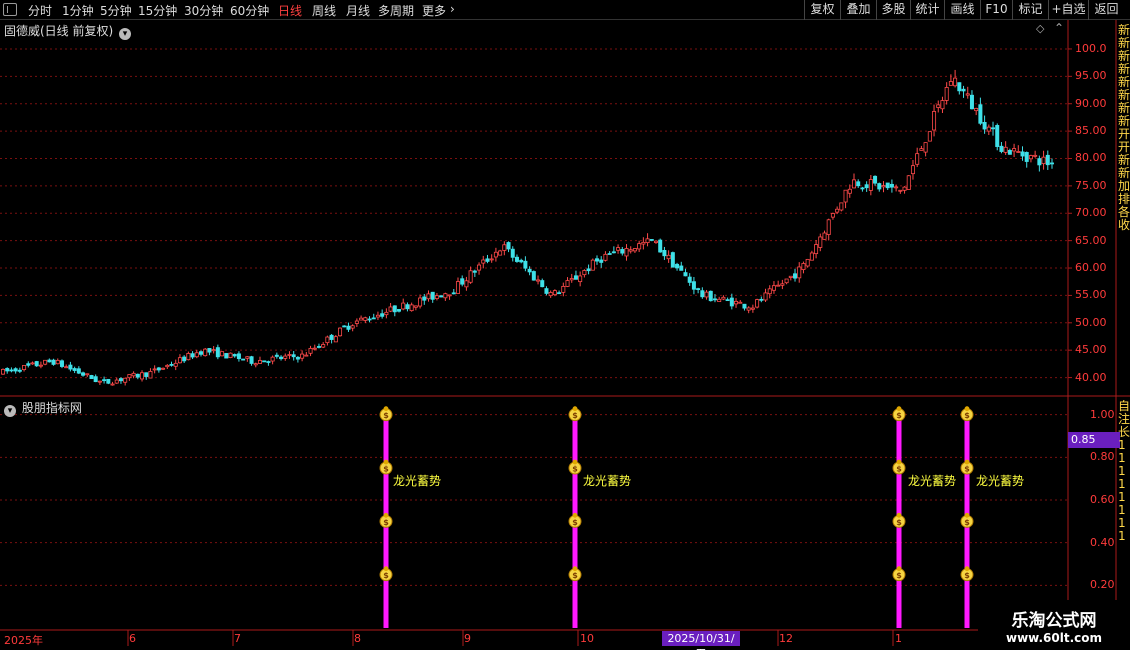  Describe the element at coordinates (434, 10) in the screenshot. I see `tab-more: 更多` at that location.